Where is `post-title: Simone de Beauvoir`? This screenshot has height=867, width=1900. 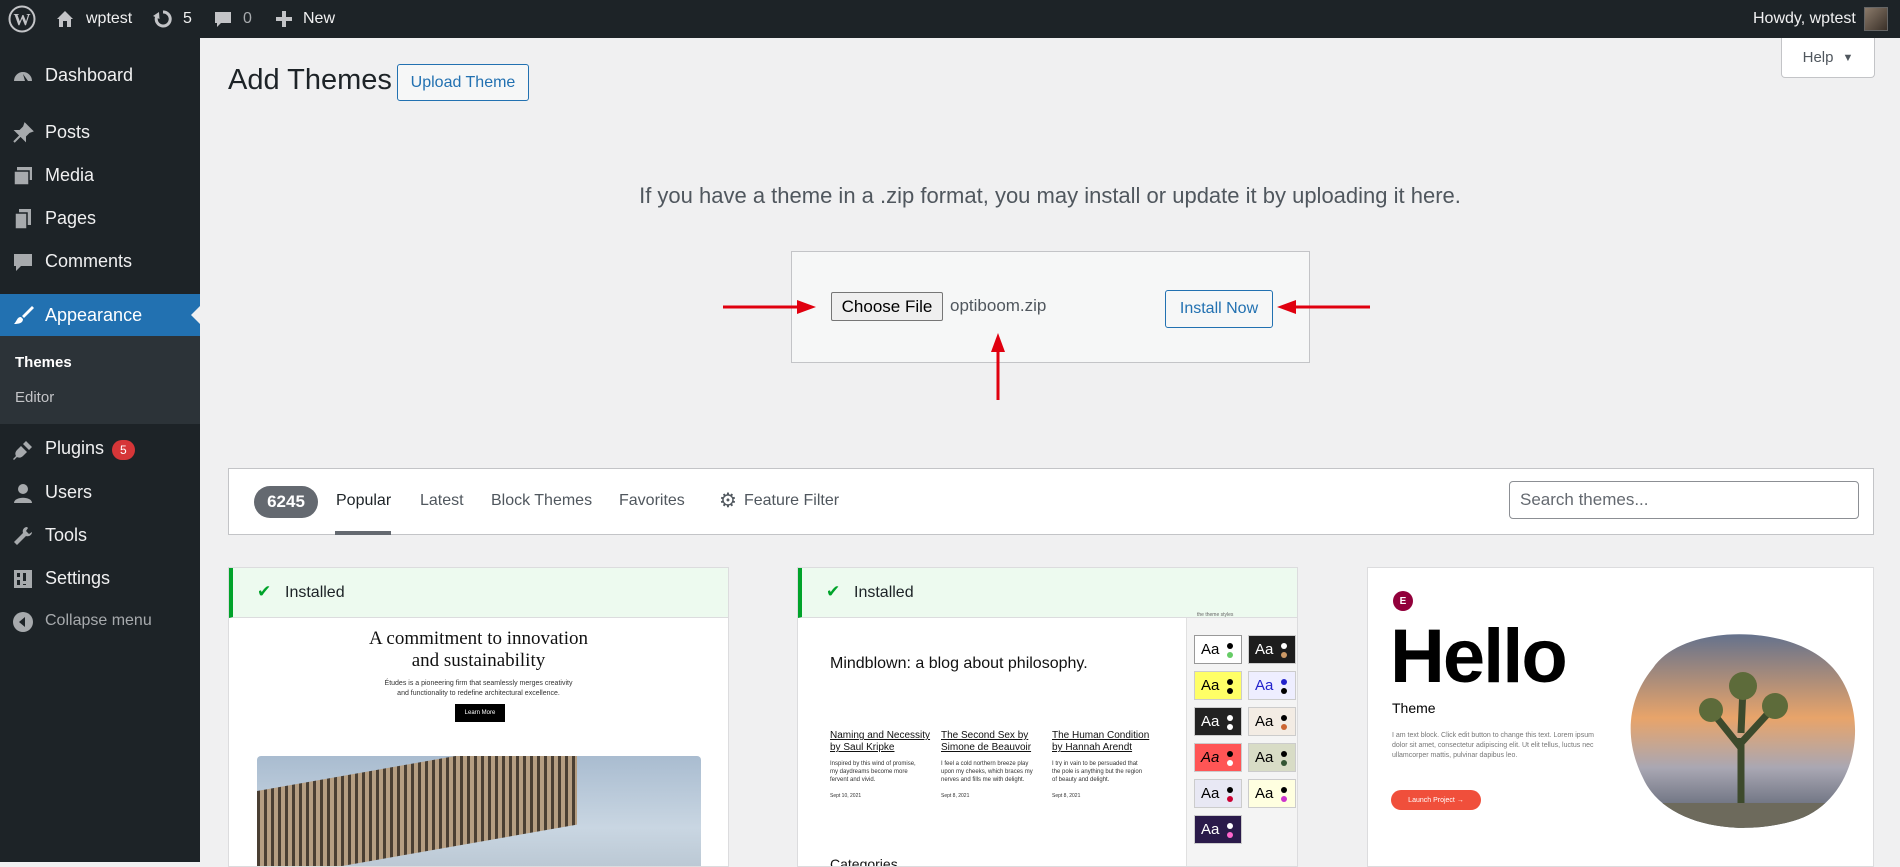 post-title: Simone de Beauvoir is located at coordinates (986, 747).